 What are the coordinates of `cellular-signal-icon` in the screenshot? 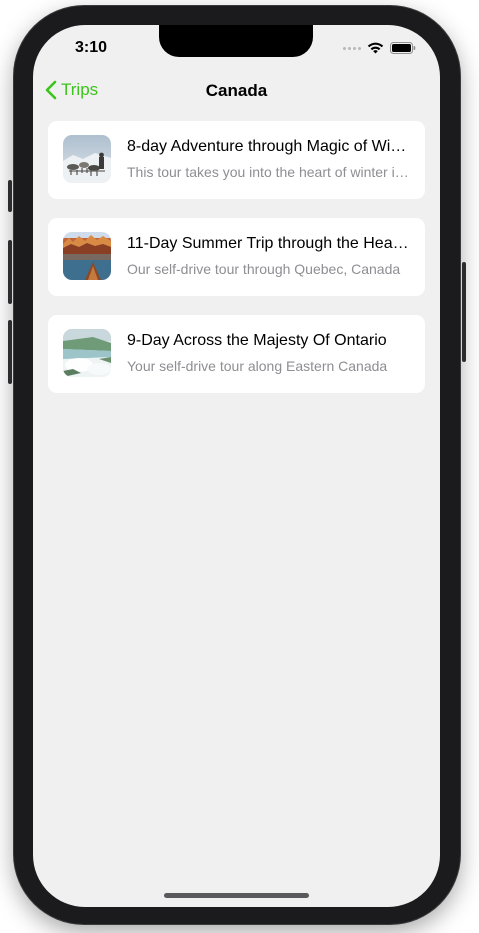 It's located at (352, 48).